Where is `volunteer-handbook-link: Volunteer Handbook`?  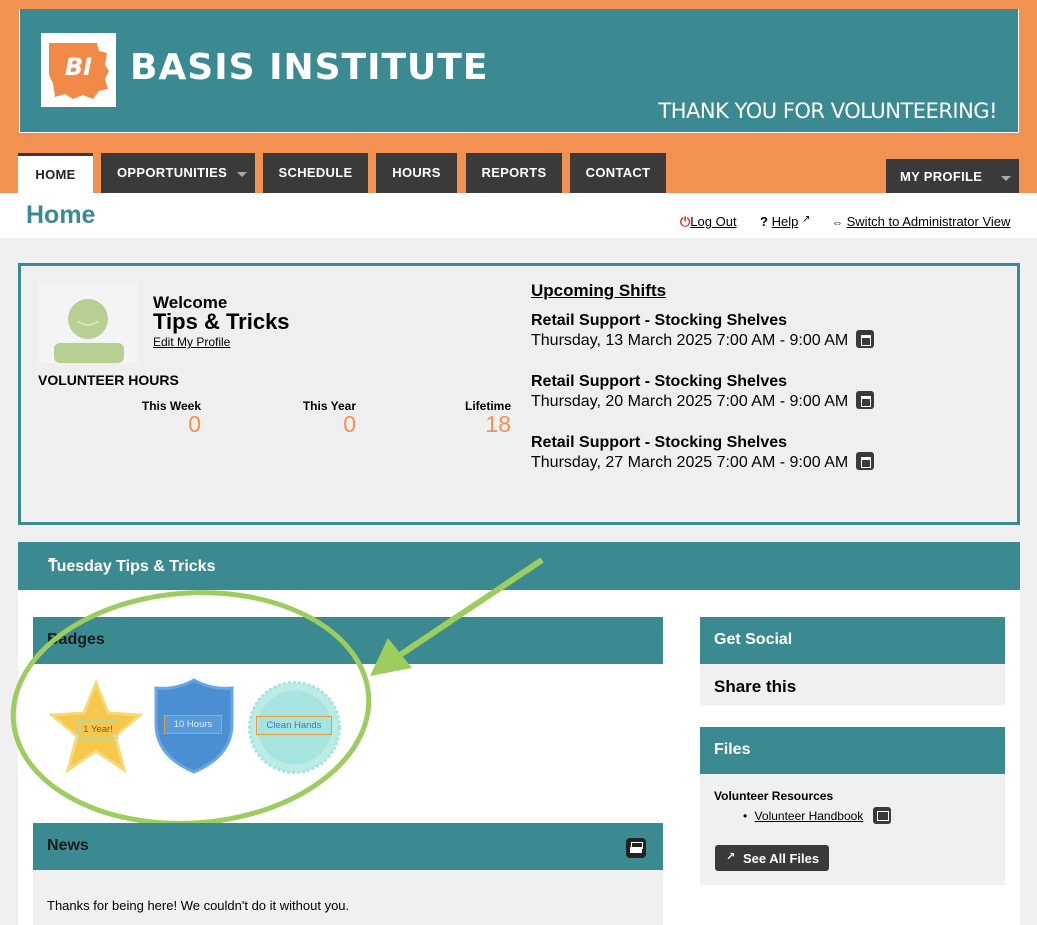
volunteer-handbook-link: Volunteer Handbook is located at coordinates (809, 816).